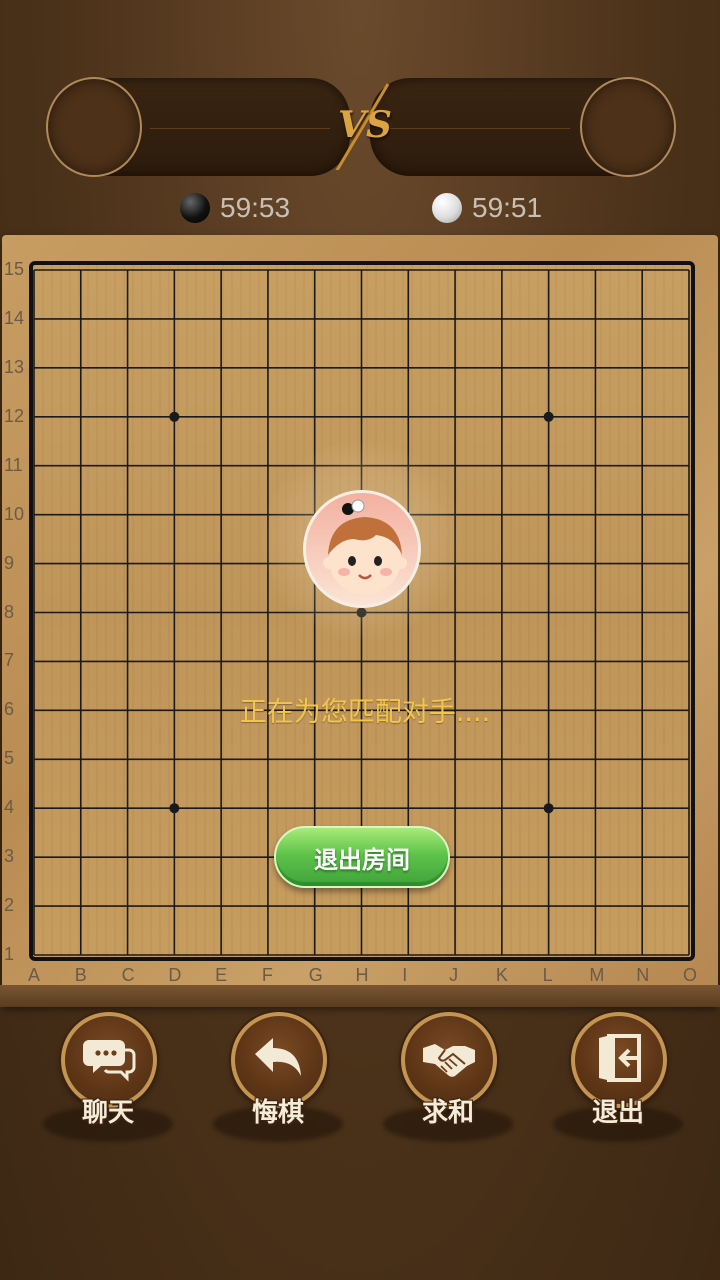 Image resolution: width=720 pixels, height=1280 pixels. What do you see at coordinates (9, 954) in the screenshot?
I see `row-label: 1` at bounding box center [9, 954].